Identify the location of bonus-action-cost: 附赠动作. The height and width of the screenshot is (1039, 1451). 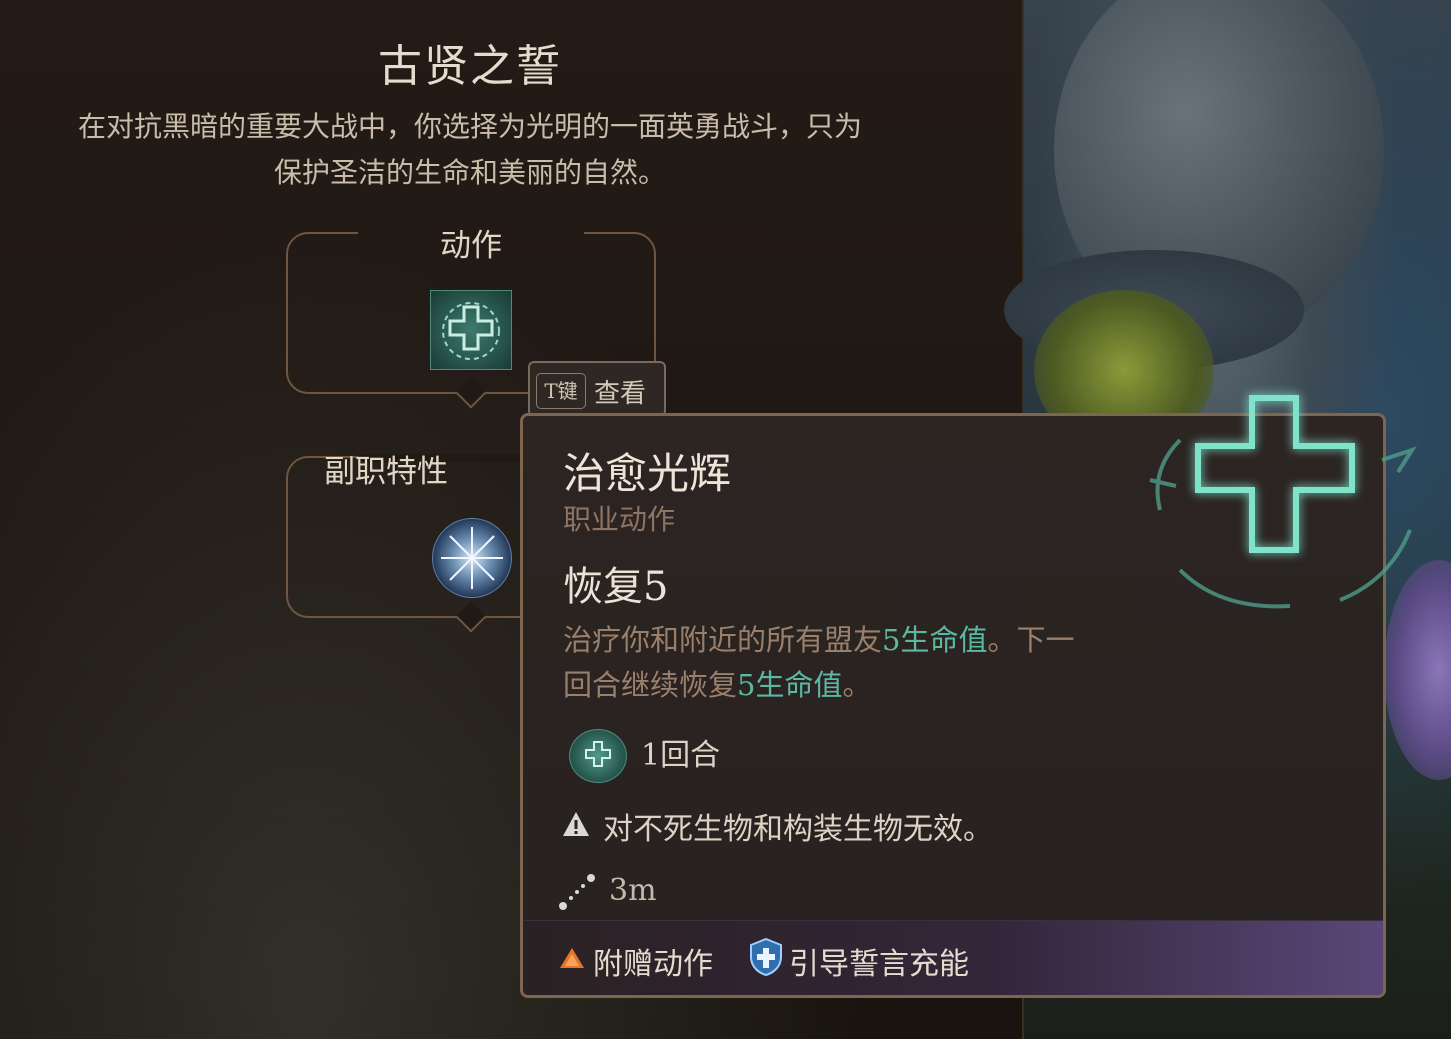
(653, 964).